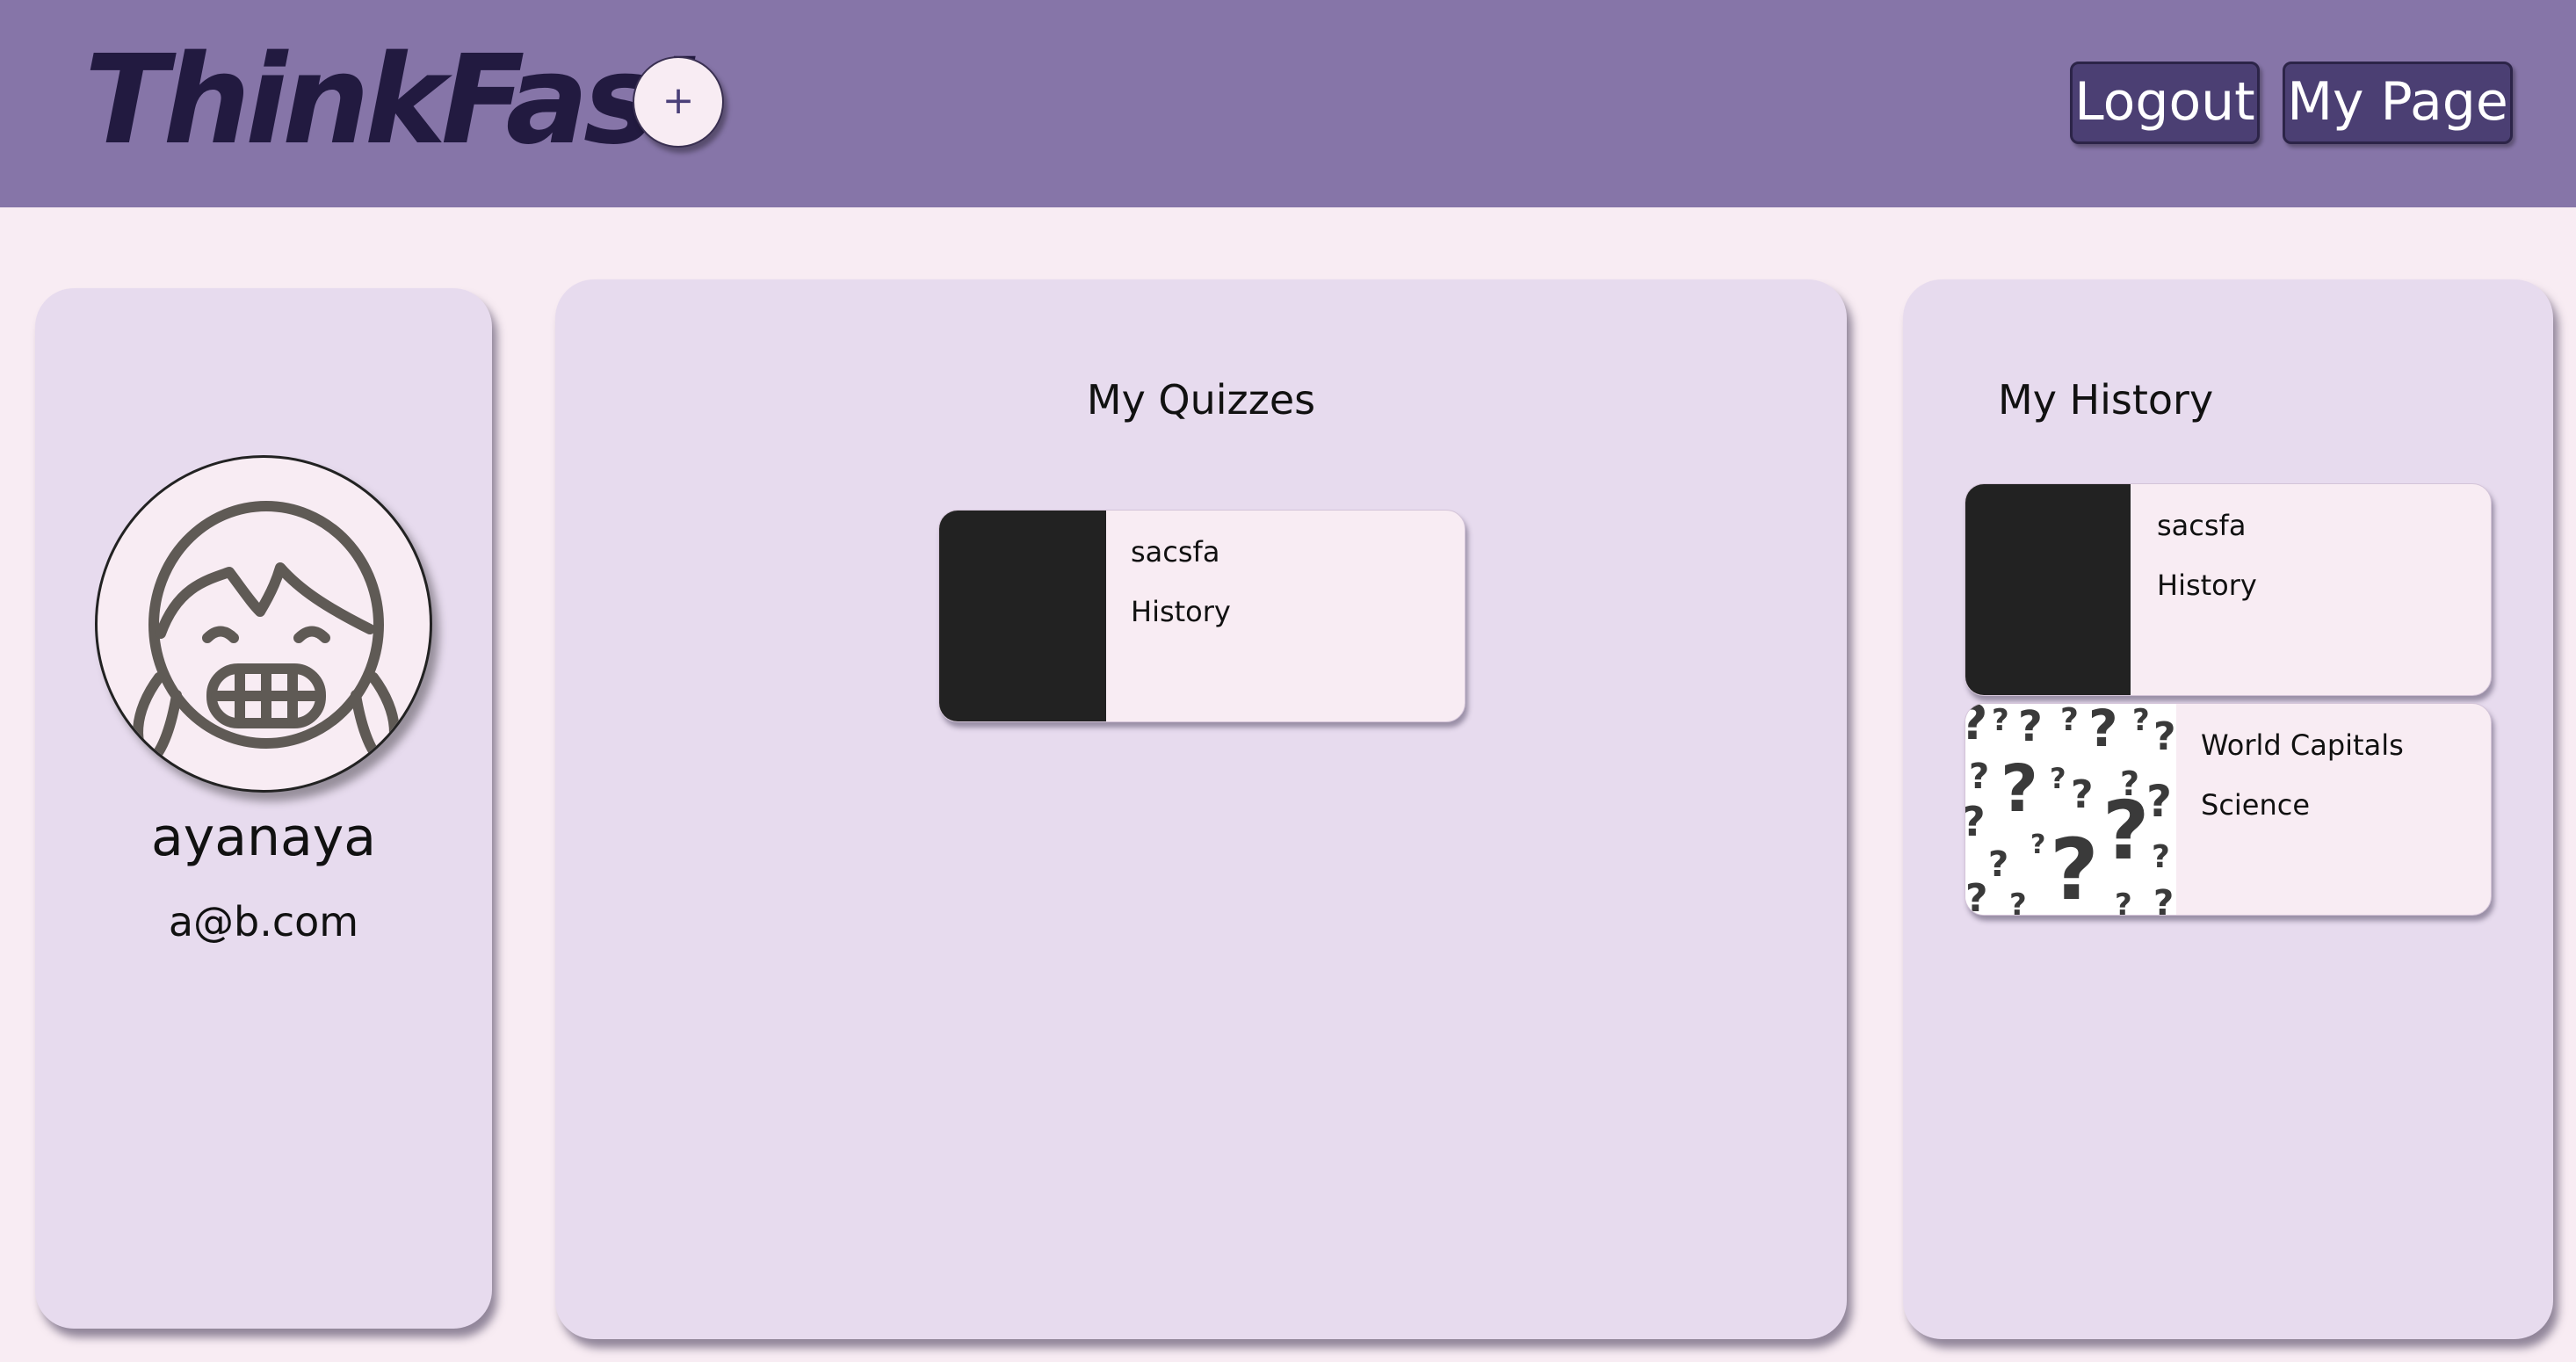 The image size is (2576, 1362). What do you see at coordinates (263, 837) in the screenshot?
I see `profile-username: ayanaya` at bounding box center [263, 837].